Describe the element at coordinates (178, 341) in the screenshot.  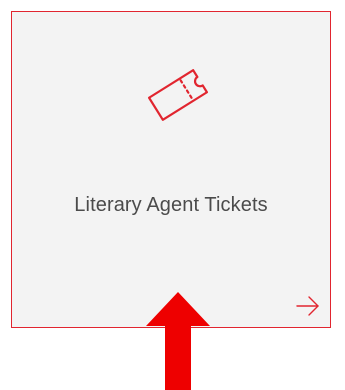
I see `red-up-arrow-icon` at that location.